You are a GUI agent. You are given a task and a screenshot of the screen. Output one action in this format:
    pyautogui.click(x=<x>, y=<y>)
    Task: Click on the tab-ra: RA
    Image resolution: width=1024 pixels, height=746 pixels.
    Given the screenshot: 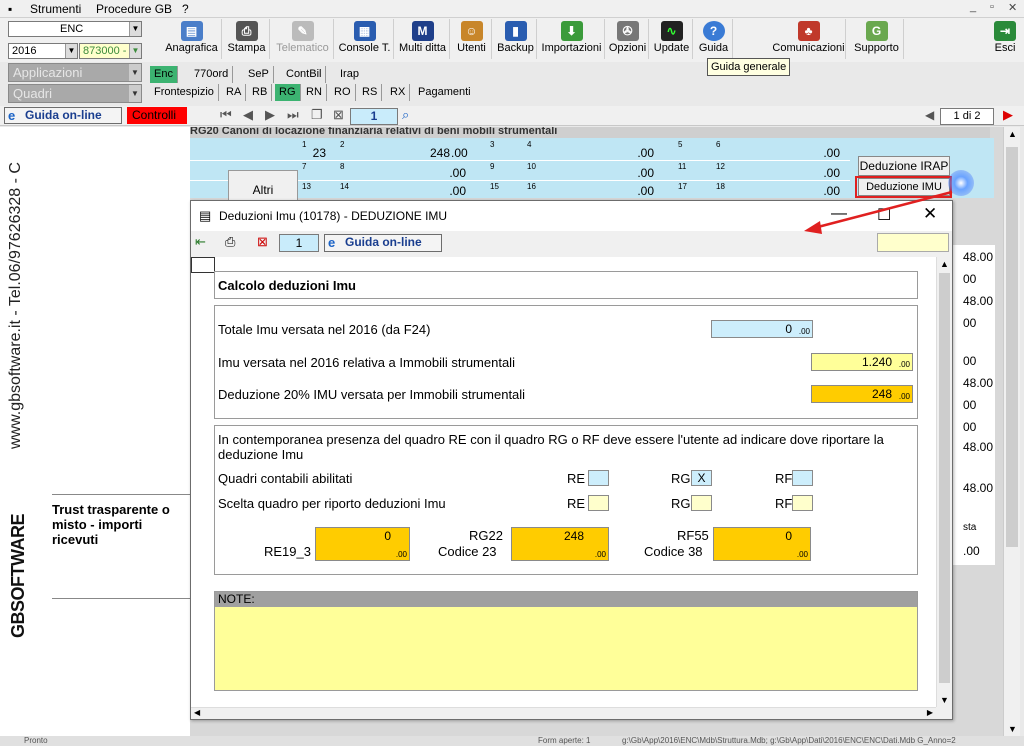 What is the action you would take?
    pyautogui.click(x=234, y=92)
    